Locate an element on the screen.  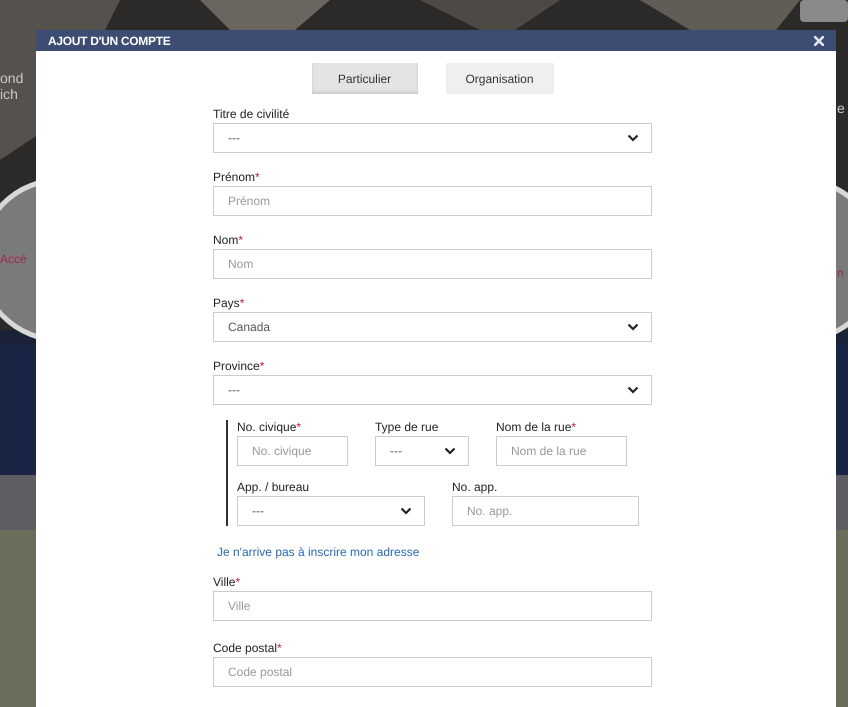
field-label: Prénom* is located at coordinates (237, 177).